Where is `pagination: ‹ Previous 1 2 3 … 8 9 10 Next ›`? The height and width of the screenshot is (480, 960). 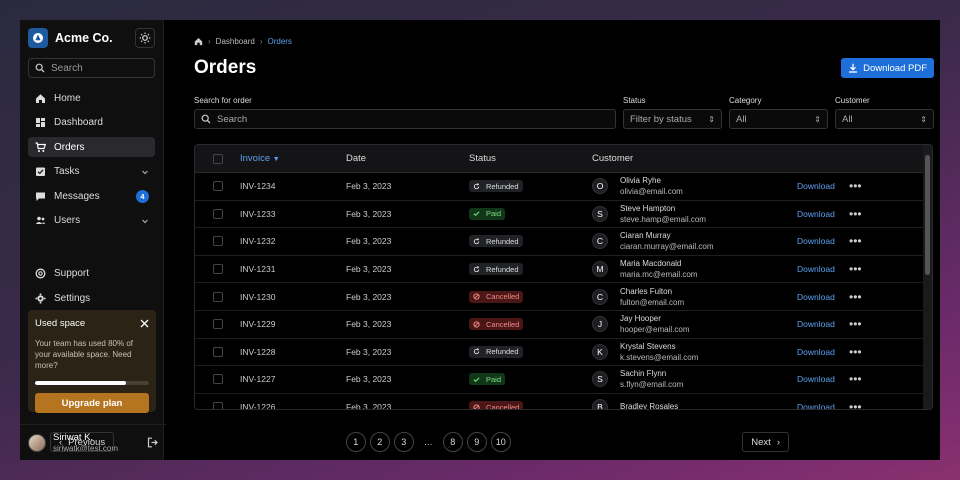 pagination: ‹ Previous 1 2 3 … 8 9 10 Next › is located at coordinates (419, 442).